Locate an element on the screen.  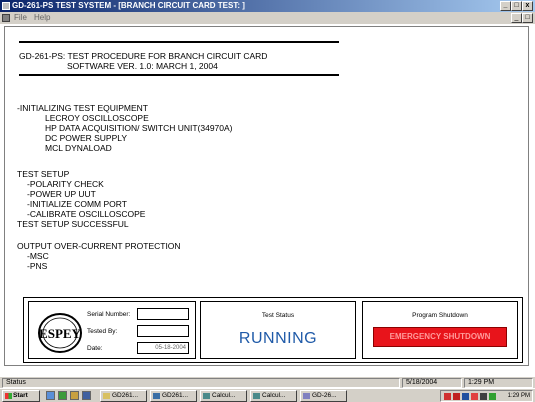
system-tray: 1:29 PM is located at coordinates (486, 396).